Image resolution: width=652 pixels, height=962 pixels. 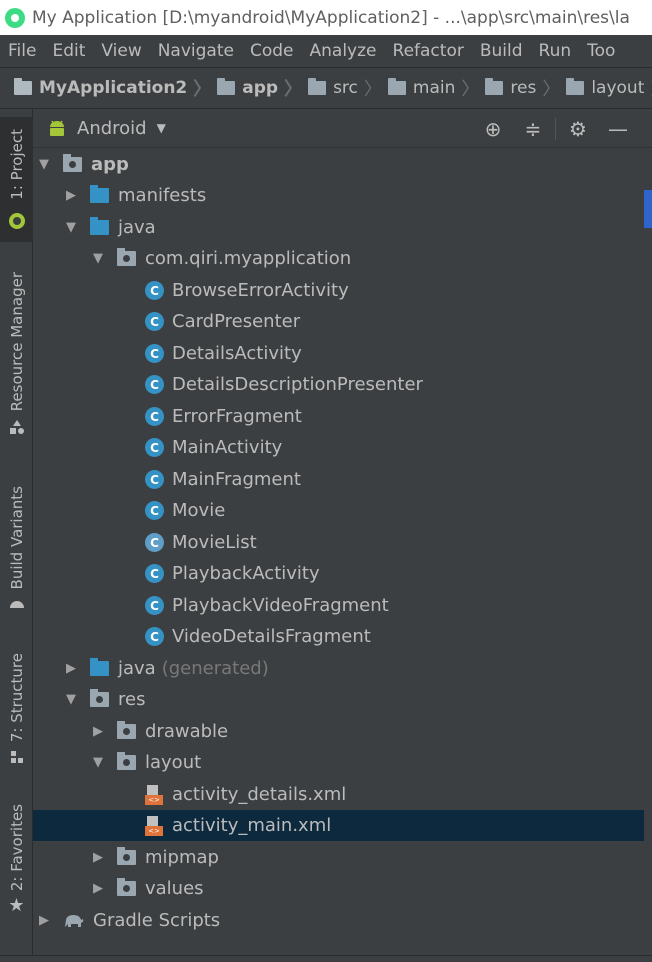 I want to click on breadcrumb-app-label: app, so click(x=260, y=88).